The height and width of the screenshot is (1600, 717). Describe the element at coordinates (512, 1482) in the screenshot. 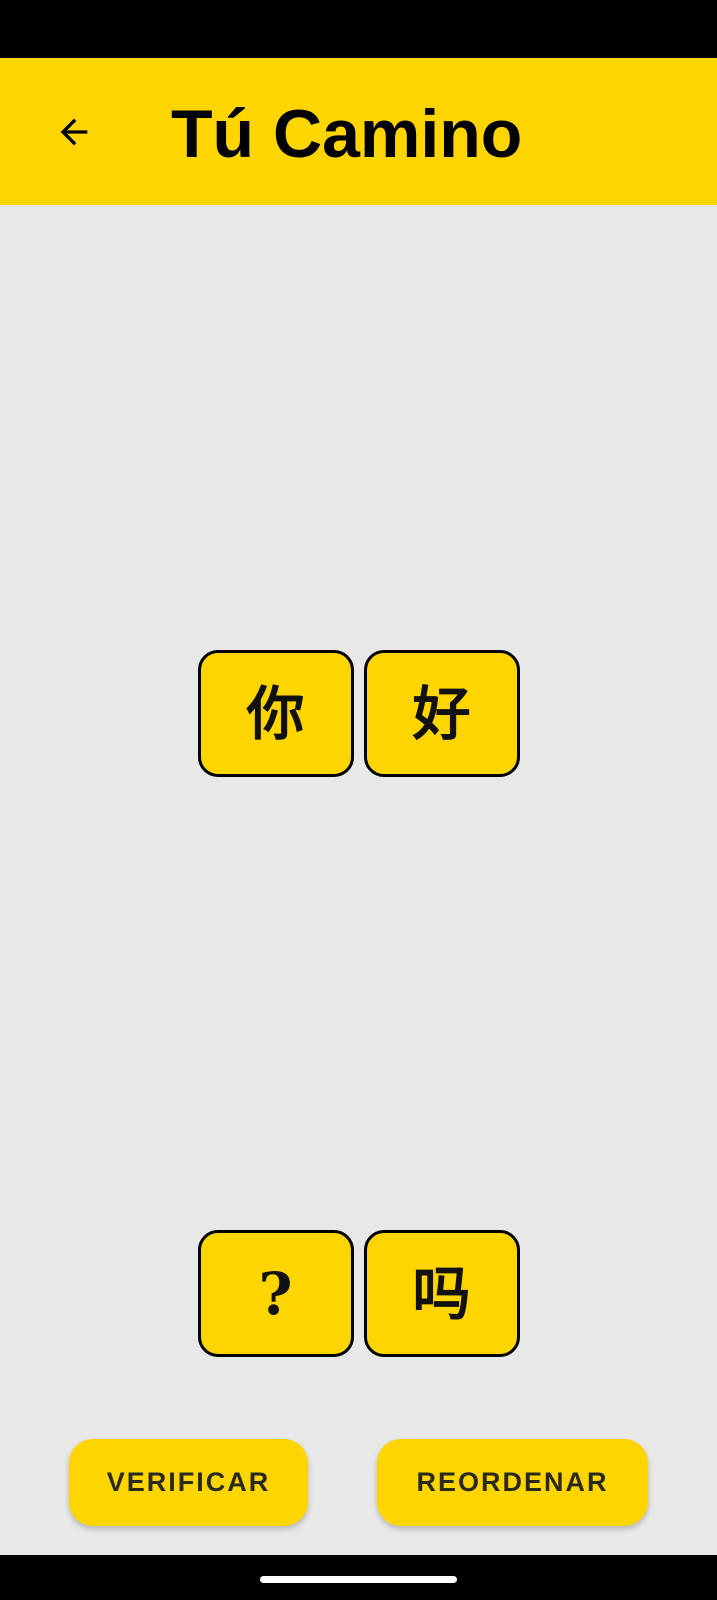

I see `reorder-button: REORDENAR` at that location.